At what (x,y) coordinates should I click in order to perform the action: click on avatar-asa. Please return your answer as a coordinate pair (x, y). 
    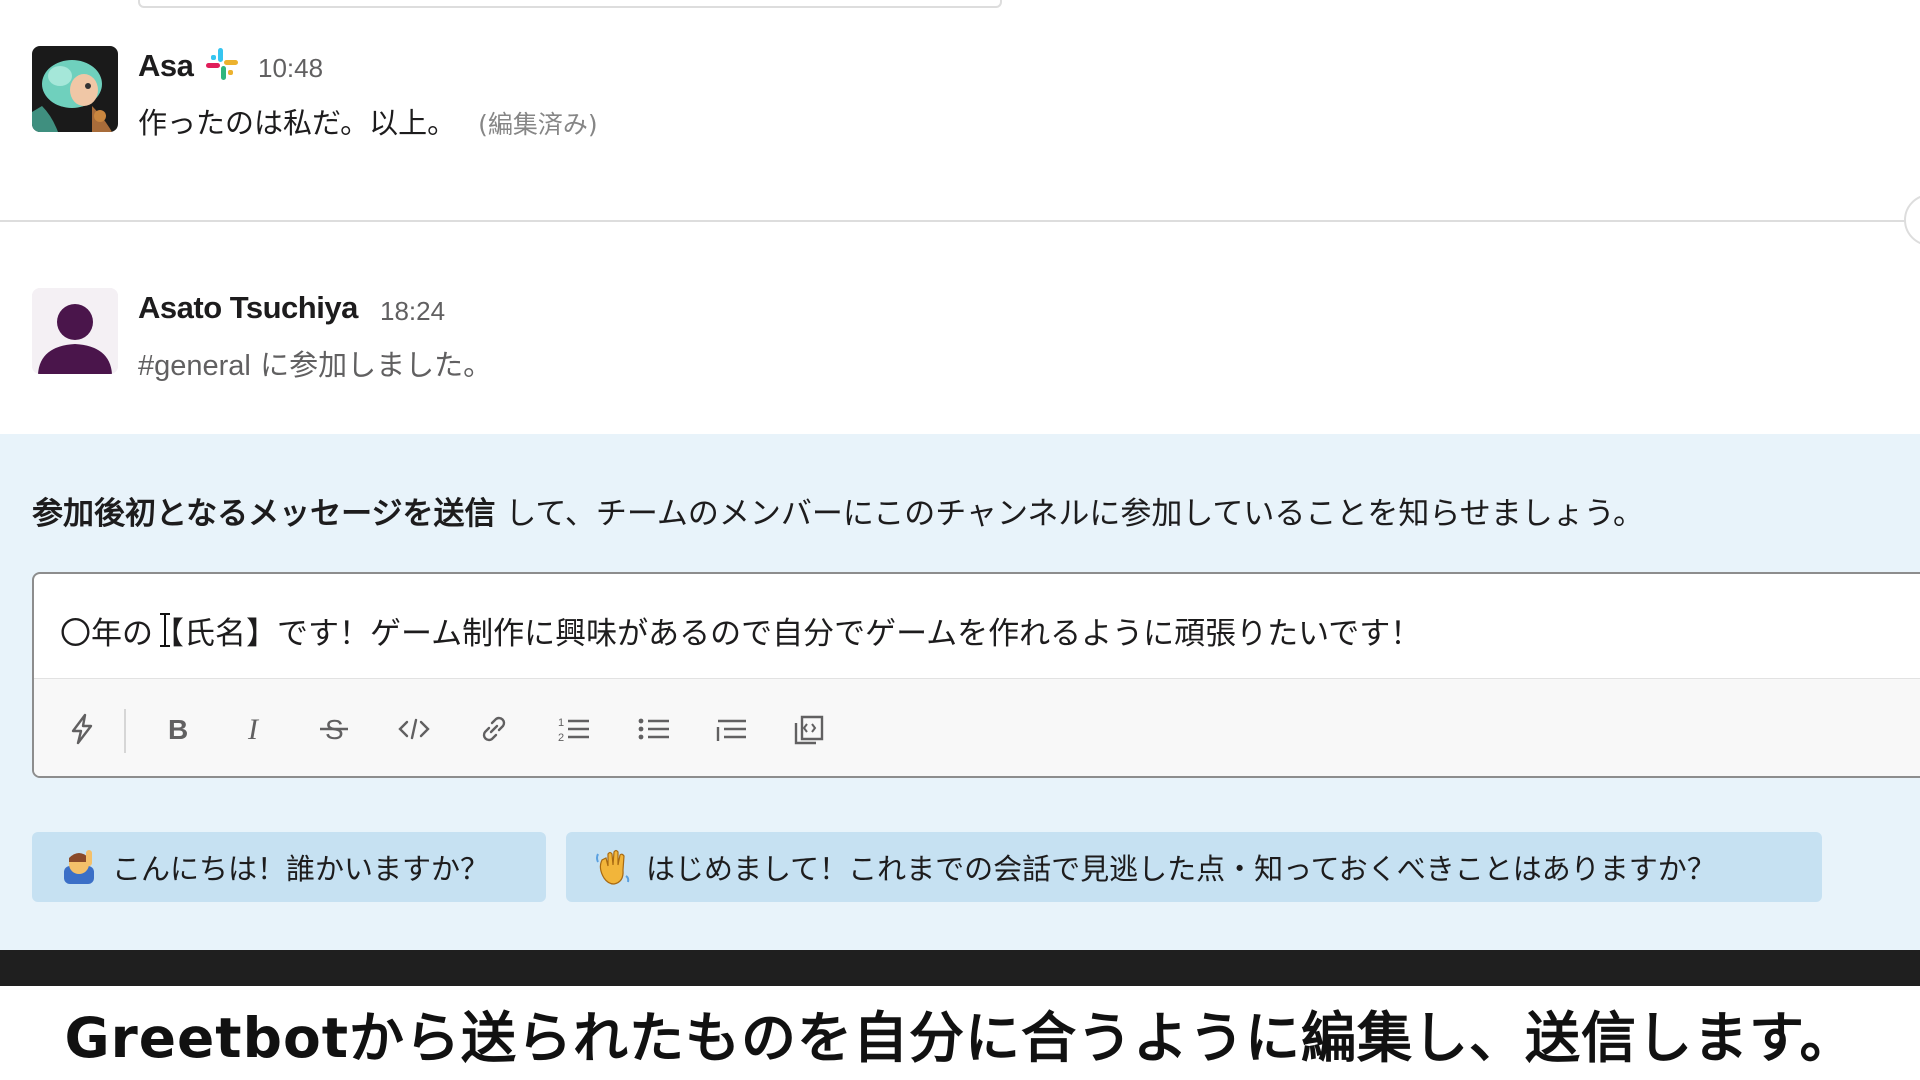
    Looking at the image, I should click on (75, 89).